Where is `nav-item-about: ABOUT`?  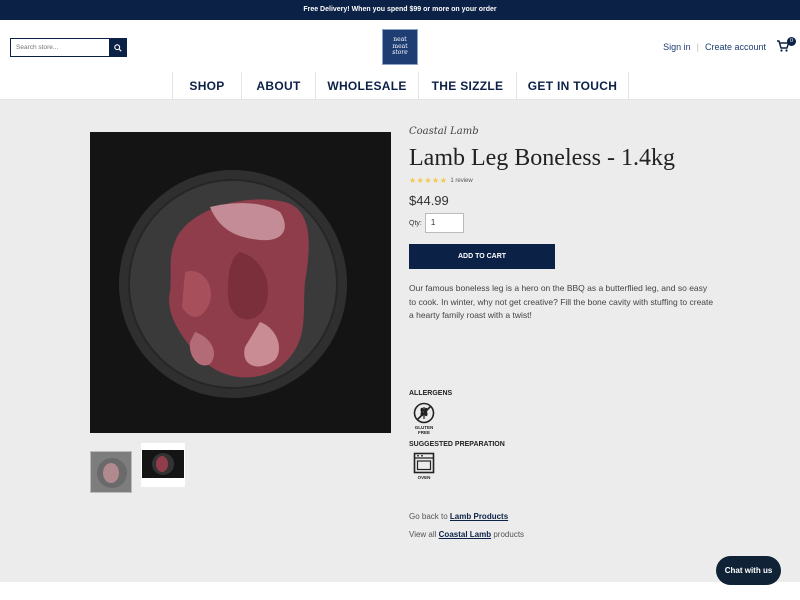
nav-item-about: ABOUT is located at coordinates (278, 86).